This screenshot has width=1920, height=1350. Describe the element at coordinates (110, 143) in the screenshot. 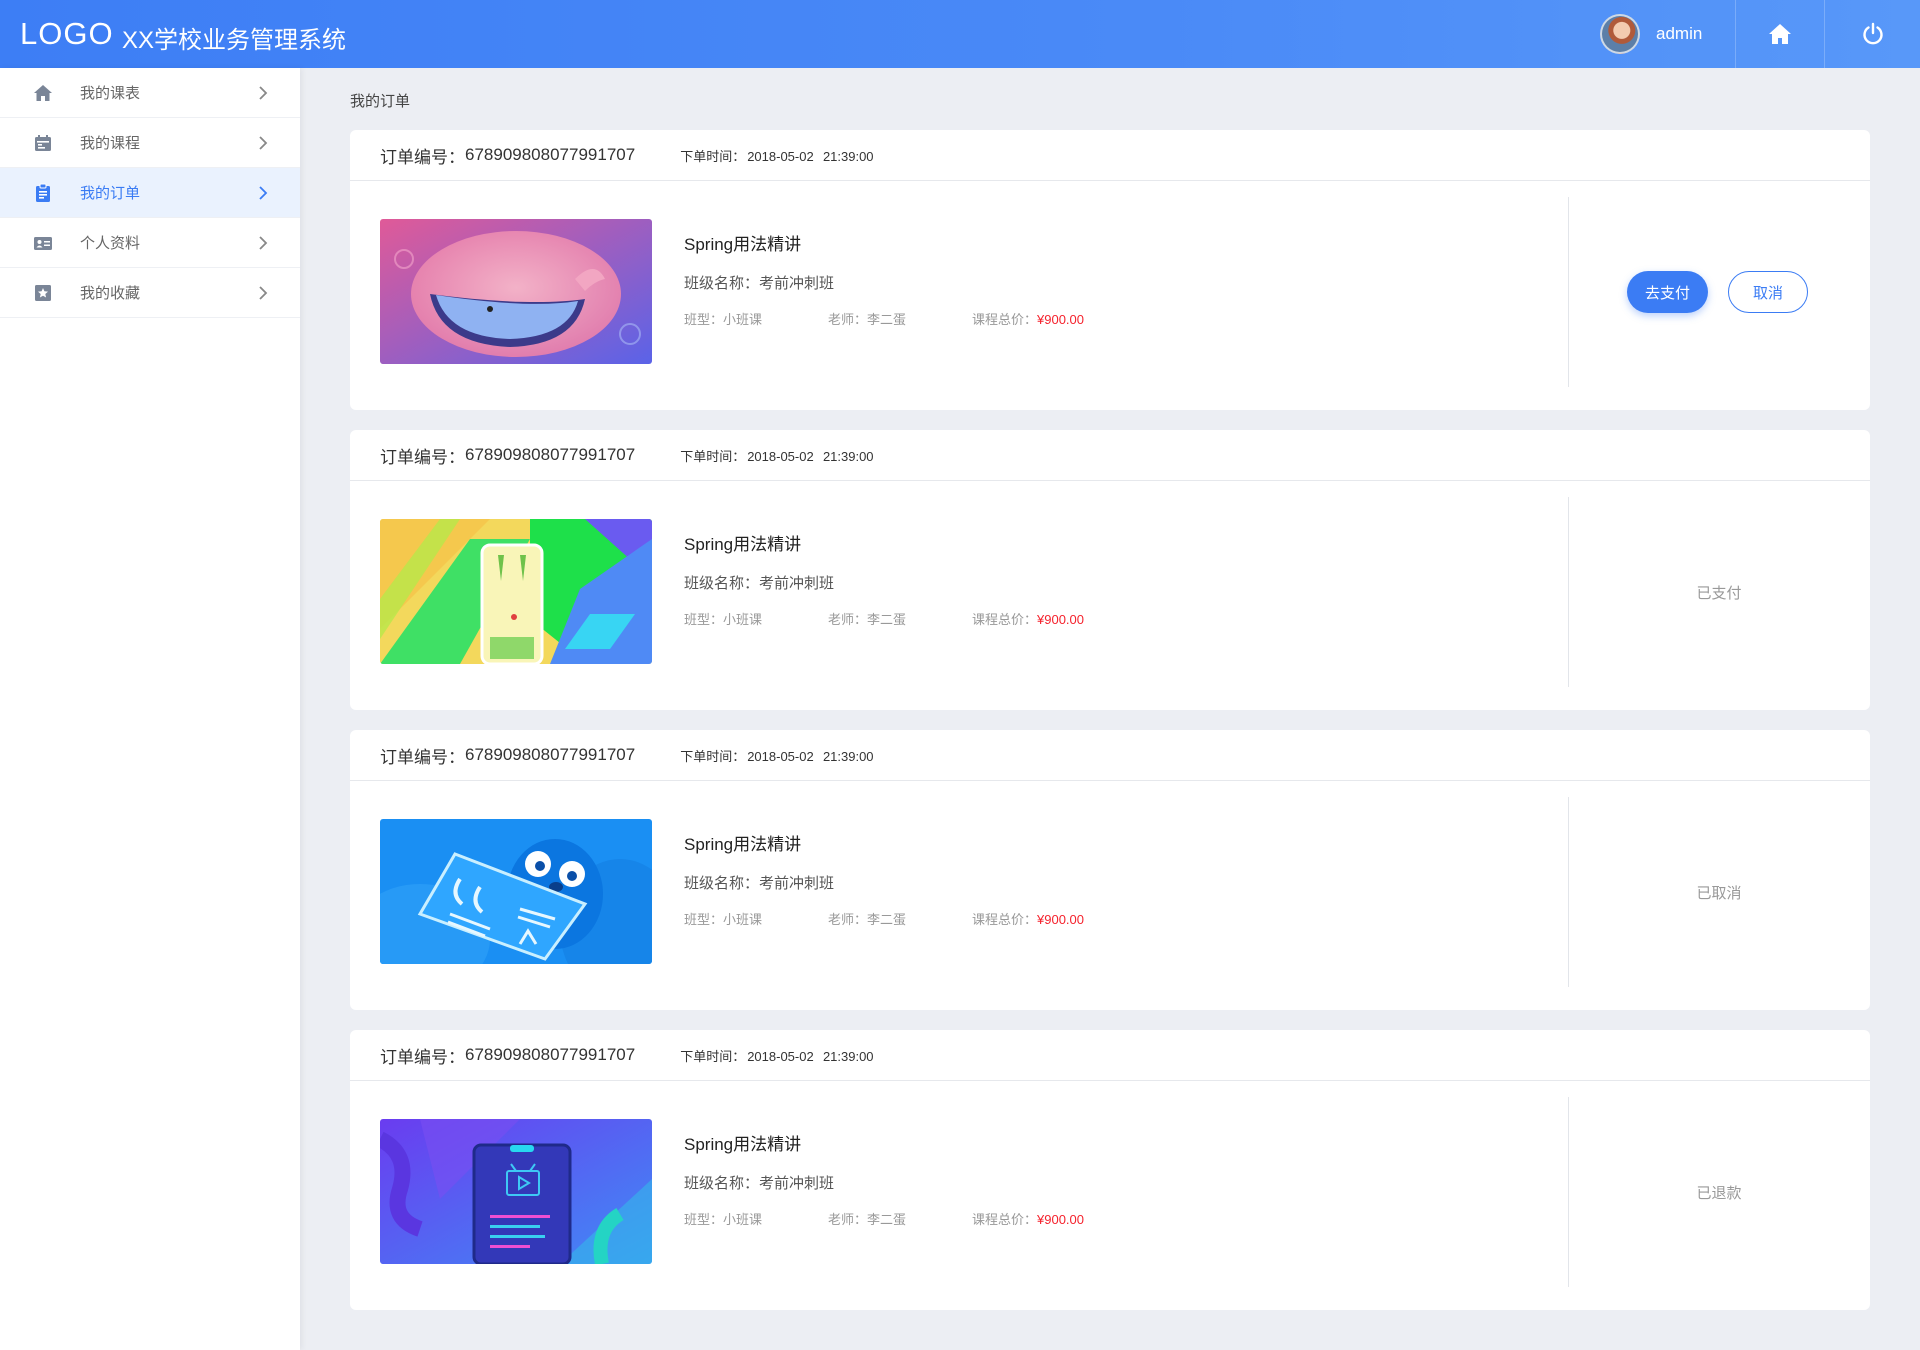

I see `sidebar-item-label: 我的课程` at that location.